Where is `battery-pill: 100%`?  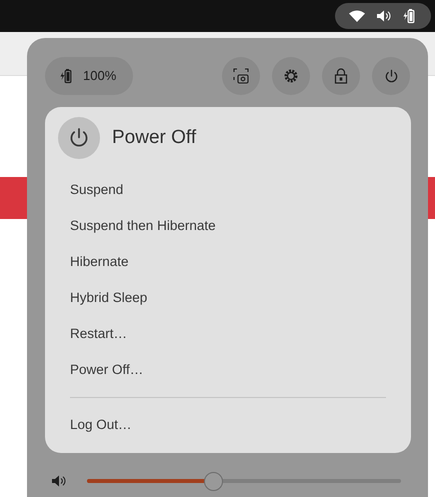
battery-pill: 100% is located at coordinates (89, 76).